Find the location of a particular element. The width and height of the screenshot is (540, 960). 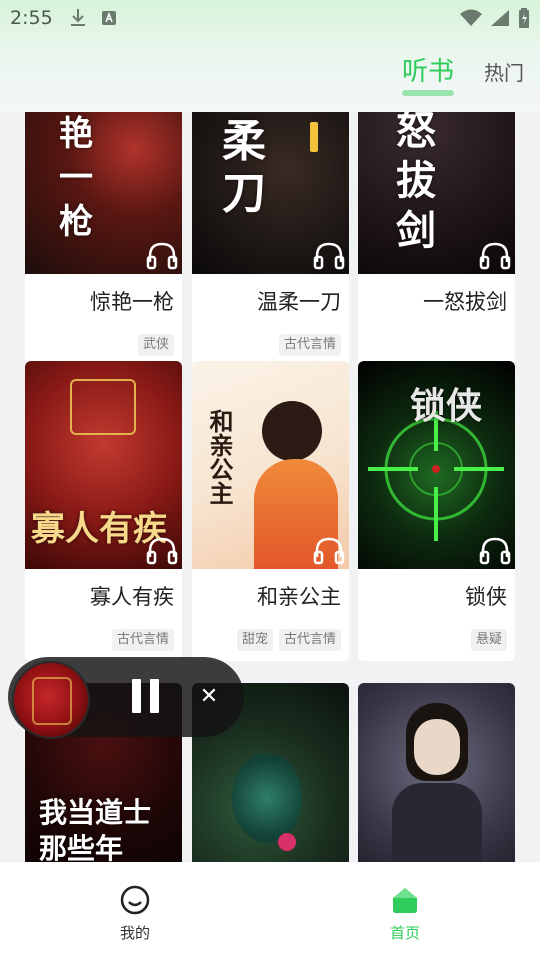

profile-icon is located at coordinates (135, 900).